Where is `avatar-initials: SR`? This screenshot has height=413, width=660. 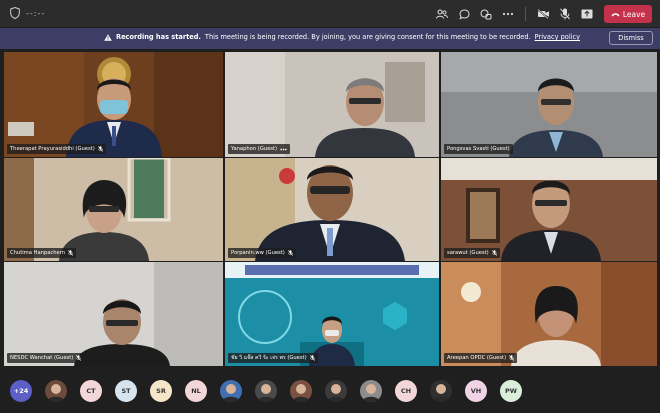 avatar-initials: SR is located at coordinates (161, 391).